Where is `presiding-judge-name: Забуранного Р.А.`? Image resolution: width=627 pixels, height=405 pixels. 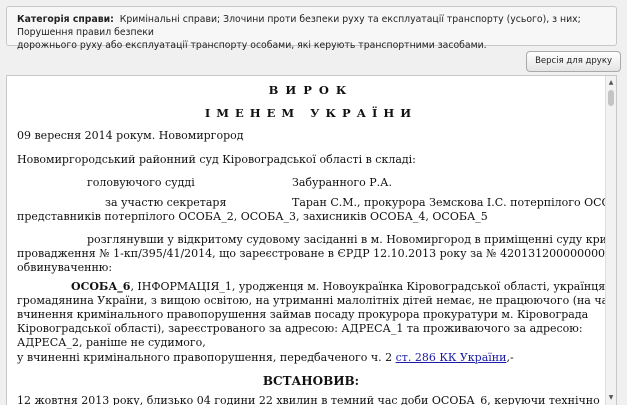 presiding-judge-name: Забуранного Р.А. is located at coordinates (342, 182).